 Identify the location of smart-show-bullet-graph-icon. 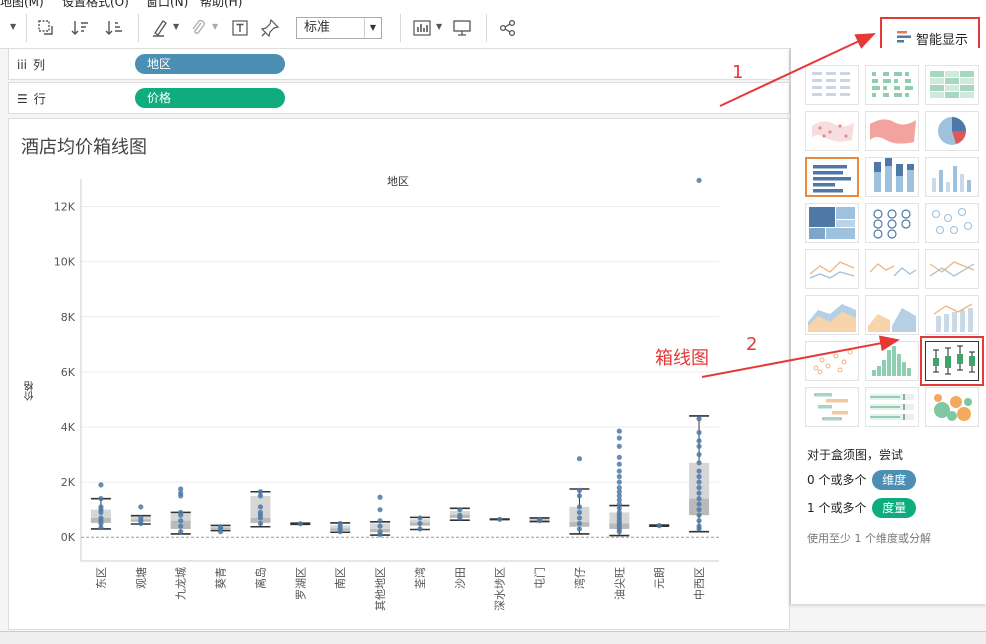
(892, 407).